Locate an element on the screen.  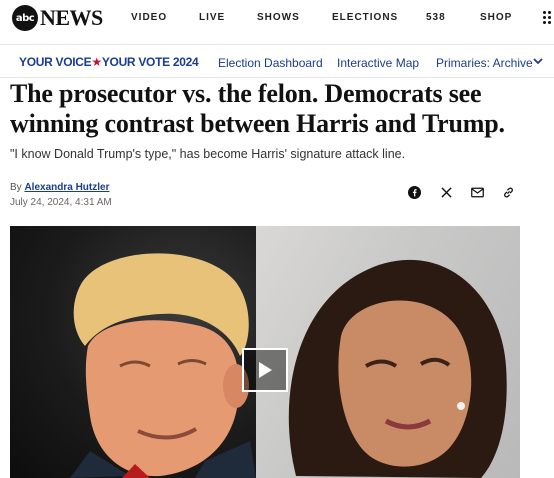
chevron-down-icon is located at coordinates (538, 62).